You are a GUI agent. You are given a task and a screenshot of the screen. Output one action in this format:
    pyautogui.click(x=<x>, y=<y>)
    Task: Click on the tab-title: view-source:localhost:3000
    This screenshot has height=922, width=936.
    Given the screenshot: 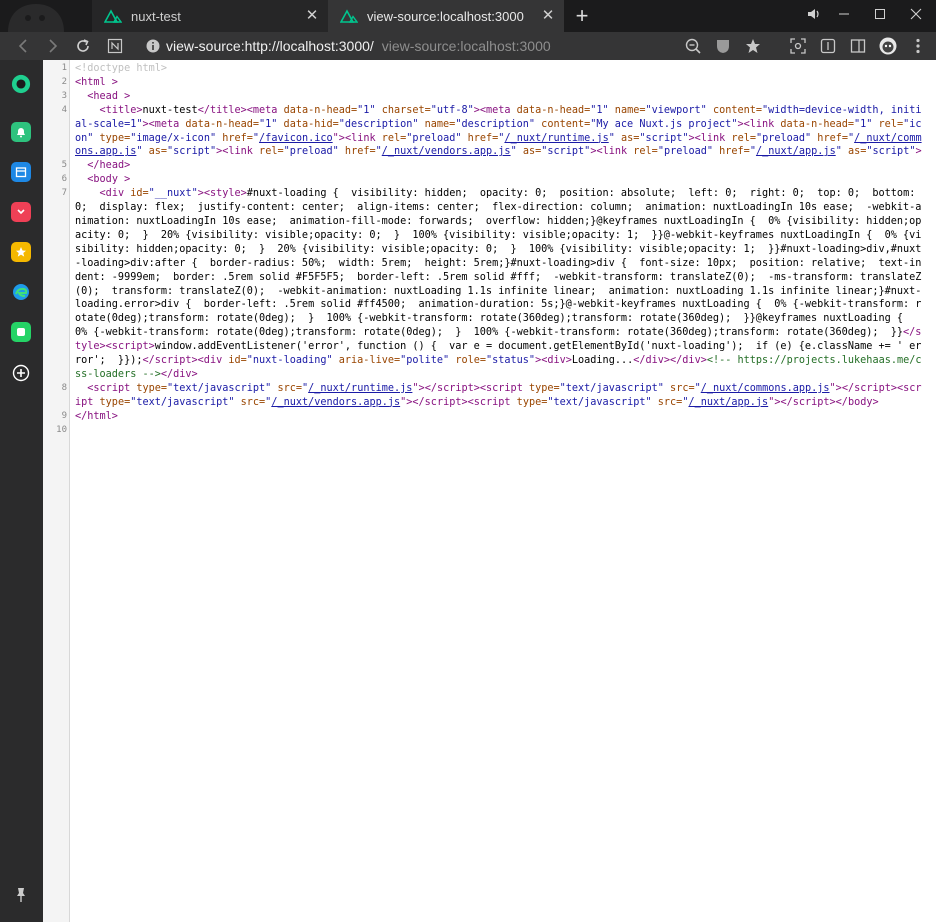 What is the action you would take?
    pyautogui.click(x=445, y=16)
    